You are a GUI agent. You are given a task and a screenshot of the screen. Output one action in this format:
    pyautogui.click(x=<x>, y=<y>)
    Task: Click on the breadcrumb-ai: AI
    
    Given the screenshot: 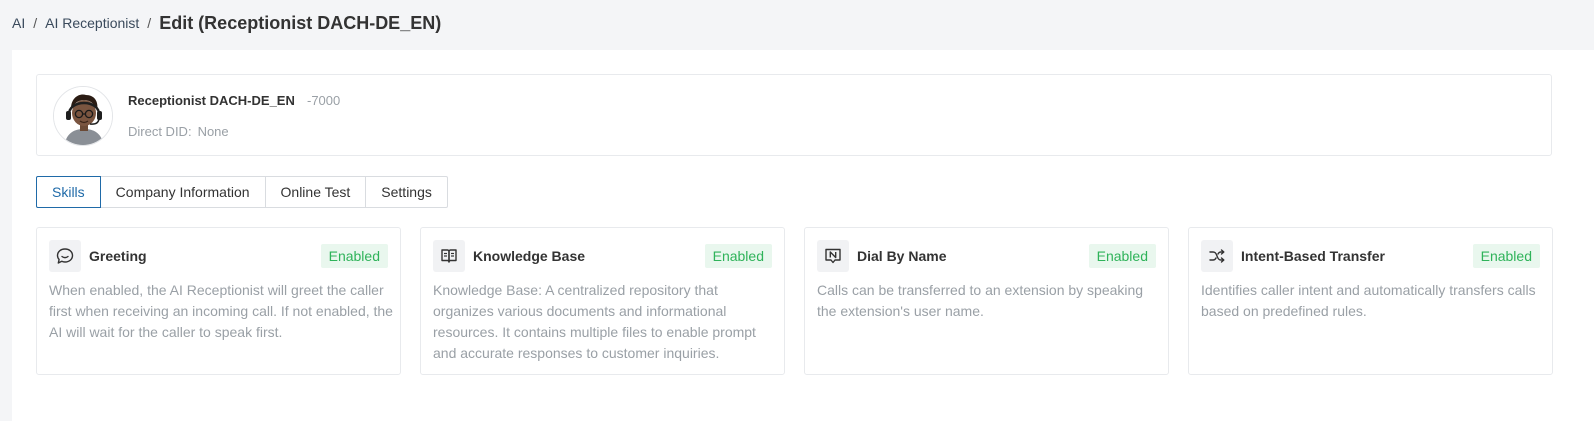 What is the action you would take?
    pyautogui.click(x=18, y=23)
    